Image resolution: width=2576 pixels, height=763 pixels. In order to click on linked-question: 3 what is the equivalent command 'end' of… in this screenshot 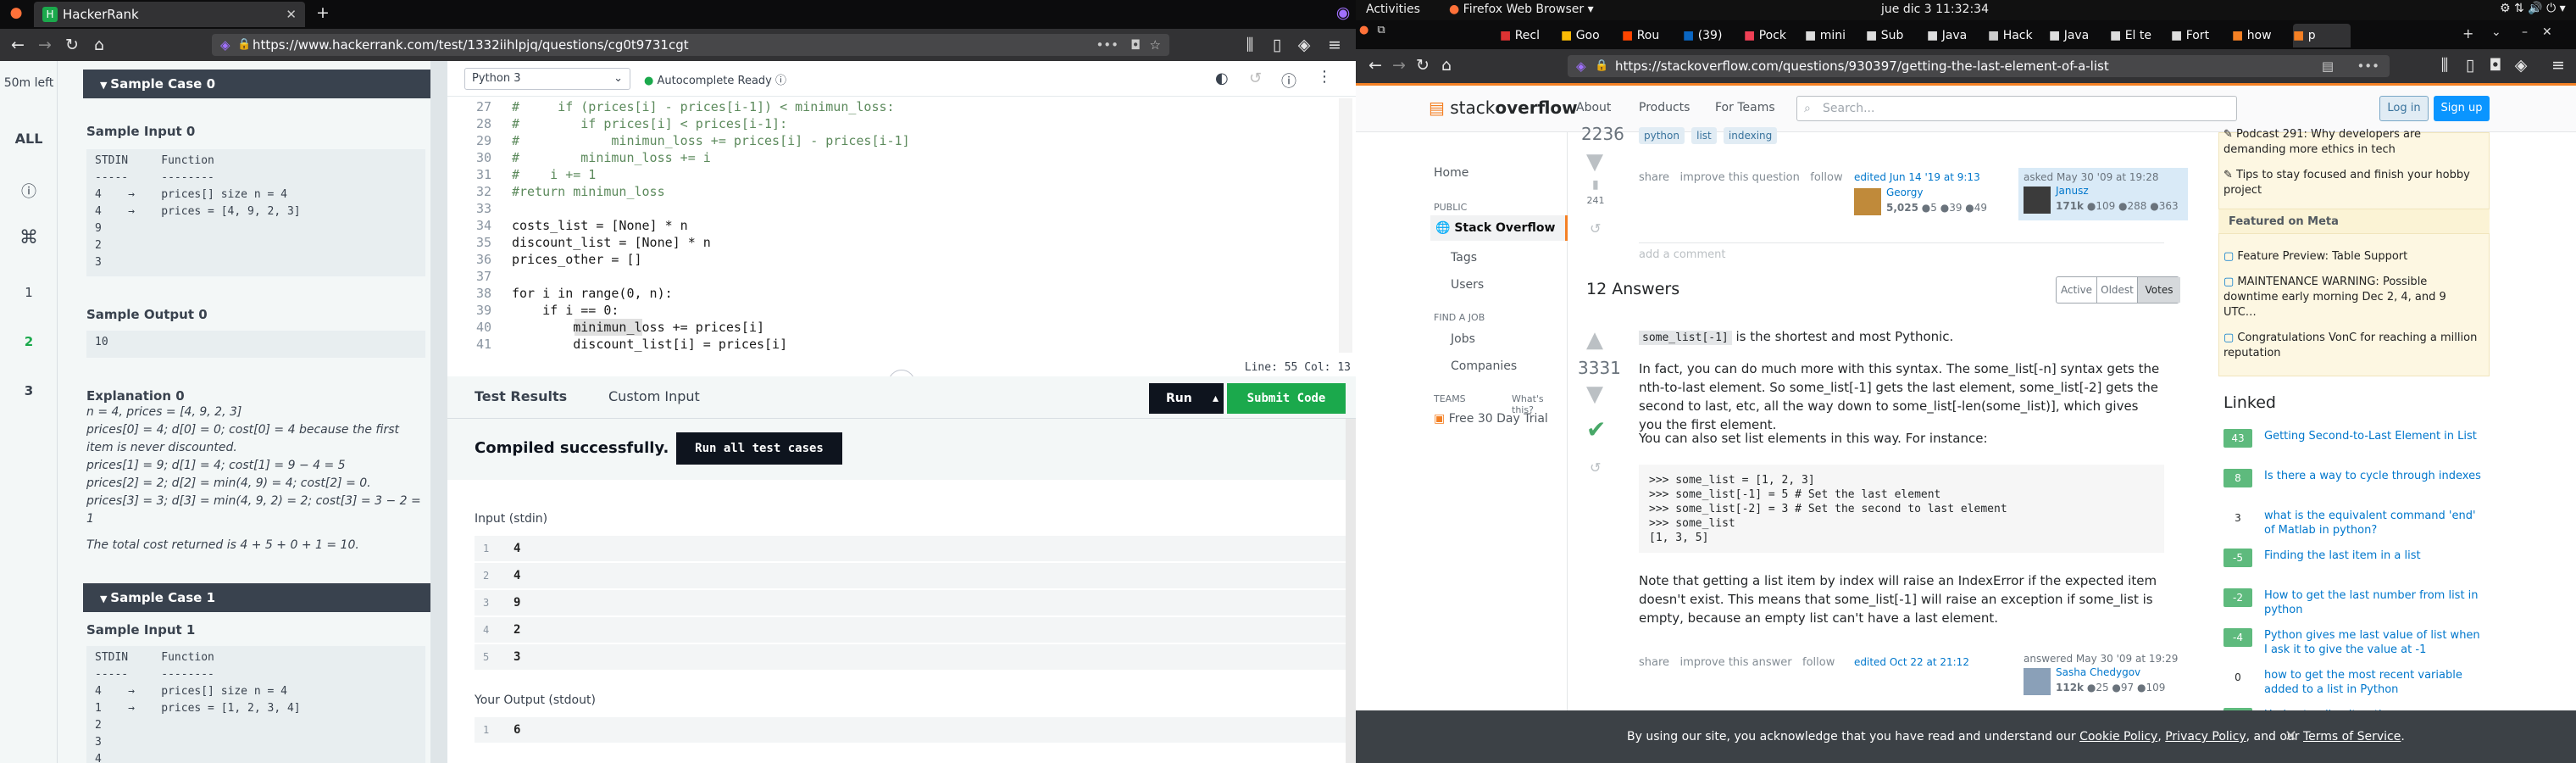, I will do `click(2354, 526)`.